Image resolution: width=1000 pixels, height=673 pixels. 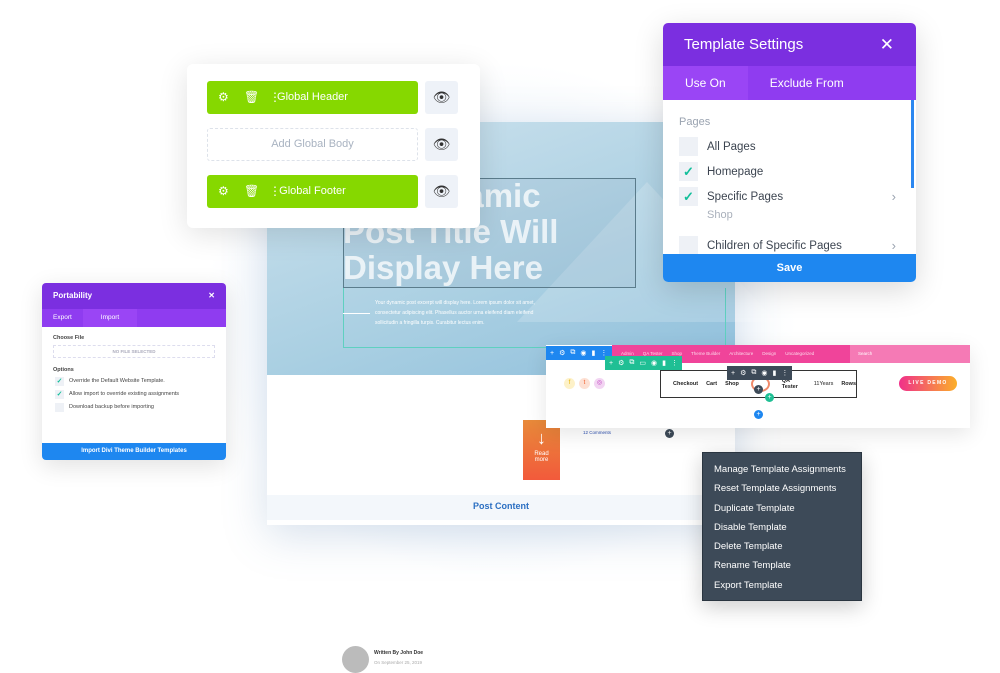 I want to click on row-toolbar: + ⚙ ⧉ ▭ ◉ ▮ ⋮, so click(x=643, y=363).